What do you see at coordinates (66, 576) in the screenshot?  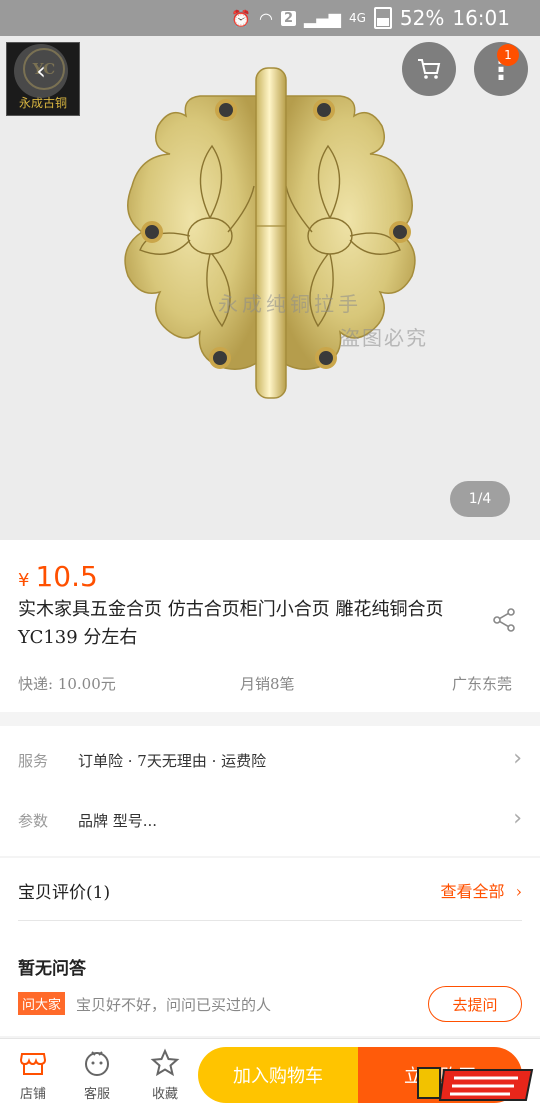 I see `price-value: 10.5` at bounding box center [66, 576].